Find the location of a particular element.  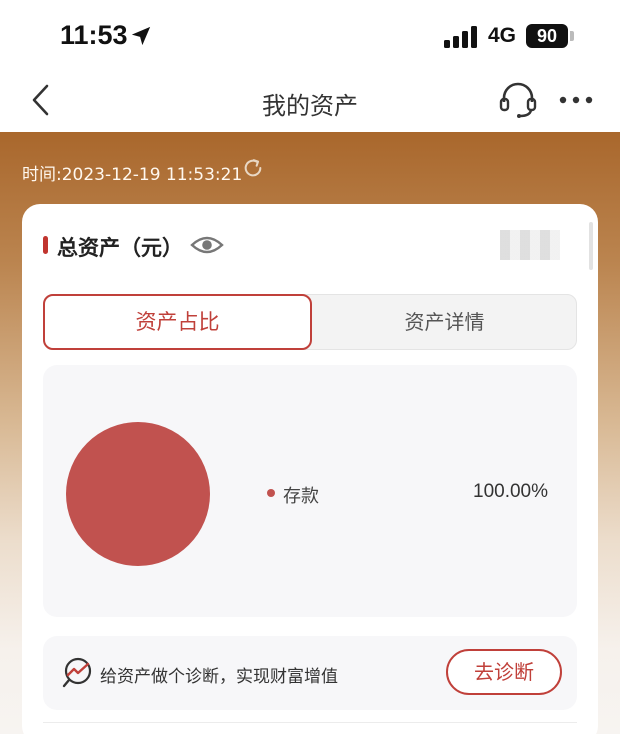

scrollbar-thumb is located at coordinates (591, 246).